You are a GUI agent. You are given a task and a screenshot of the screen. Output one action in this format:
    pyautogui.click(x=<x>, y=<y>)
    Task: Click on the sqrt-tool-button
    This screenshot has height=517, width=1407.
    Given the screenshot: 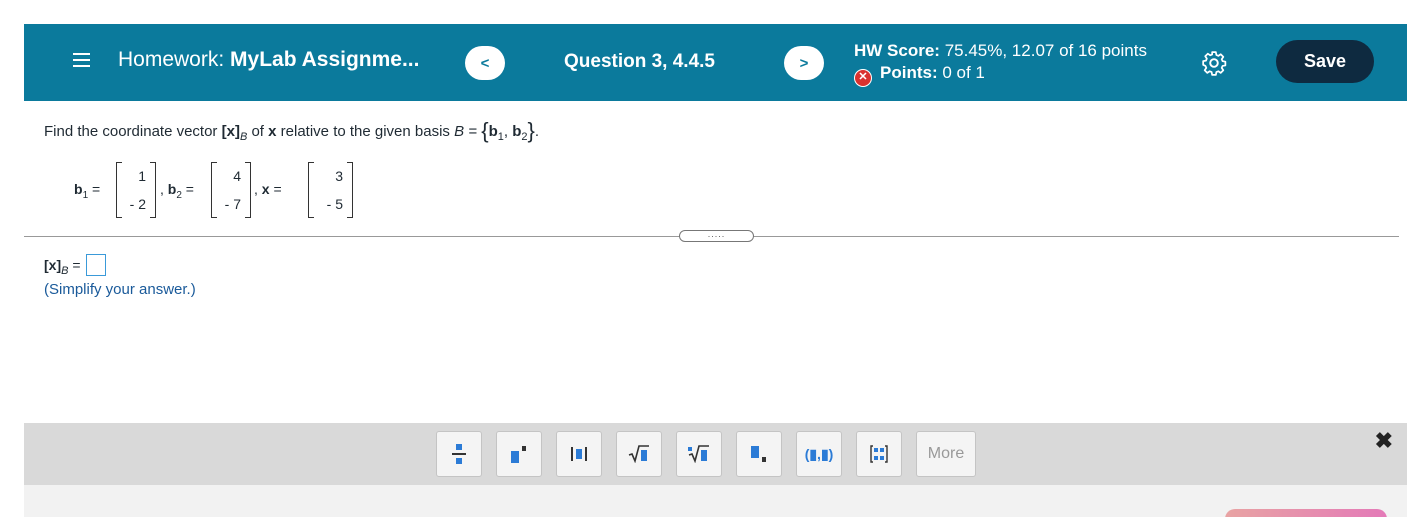 What is the action you would take?
    pyautogui.click(x=639, y=454)
    